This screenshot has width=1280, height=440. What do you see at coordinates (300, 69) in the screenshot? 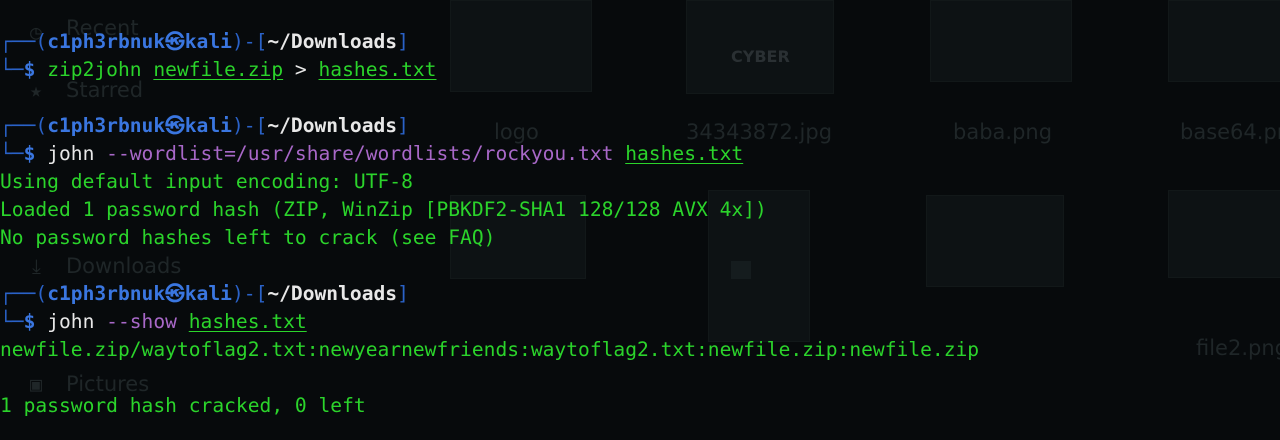
I see `command-redirect: >` at bounding box center [300, 69].